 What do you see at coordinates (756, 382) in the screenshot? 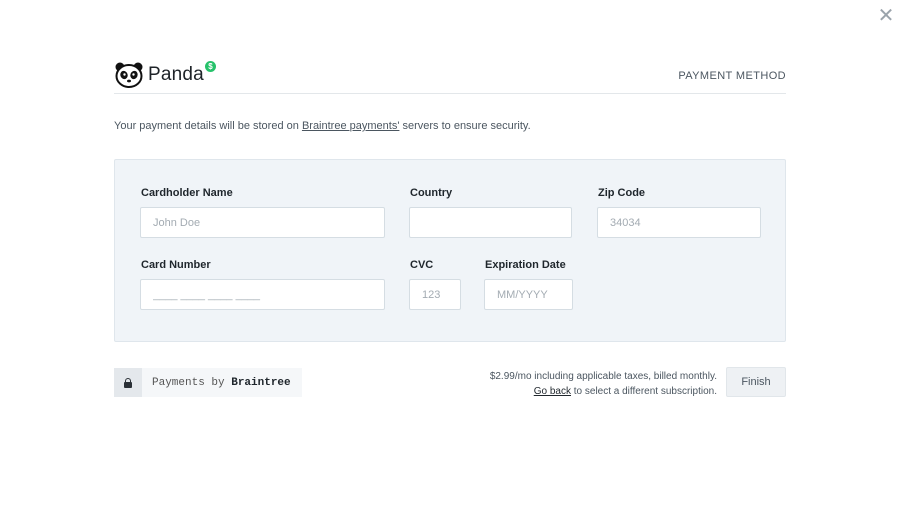
I see `finish-button: Finish` at bounding box center [756, 382].